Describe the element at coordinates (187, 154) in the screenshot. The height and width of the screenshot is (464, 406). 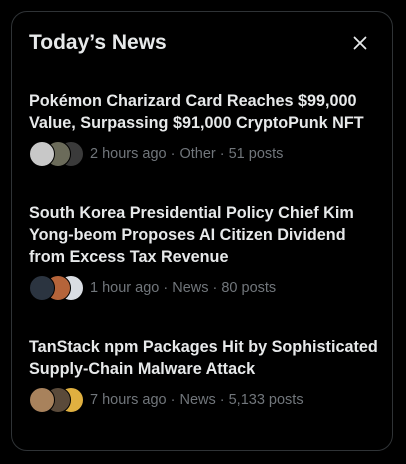
I see `story-meta: 2 hours ago · Other · 51 posts` at that location.